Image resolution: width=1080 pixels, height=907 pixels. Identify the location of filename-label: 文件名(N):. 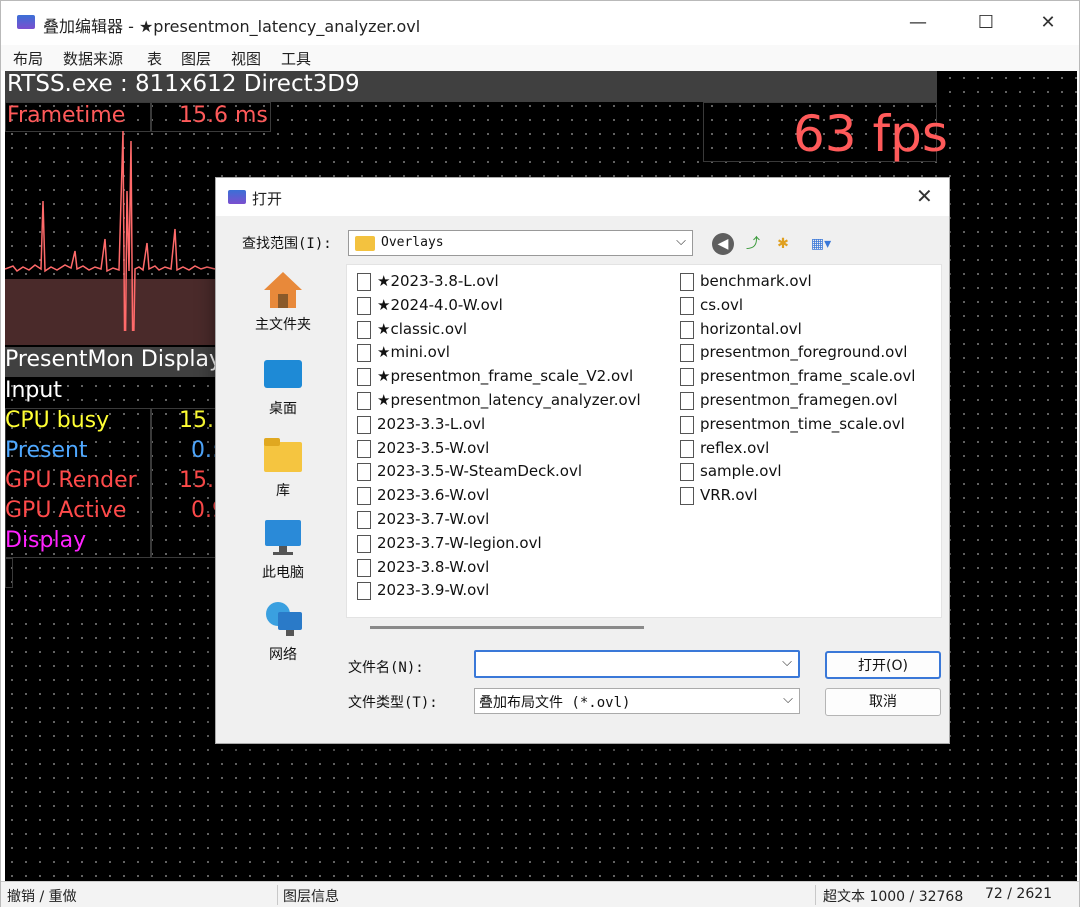
(386, 668).